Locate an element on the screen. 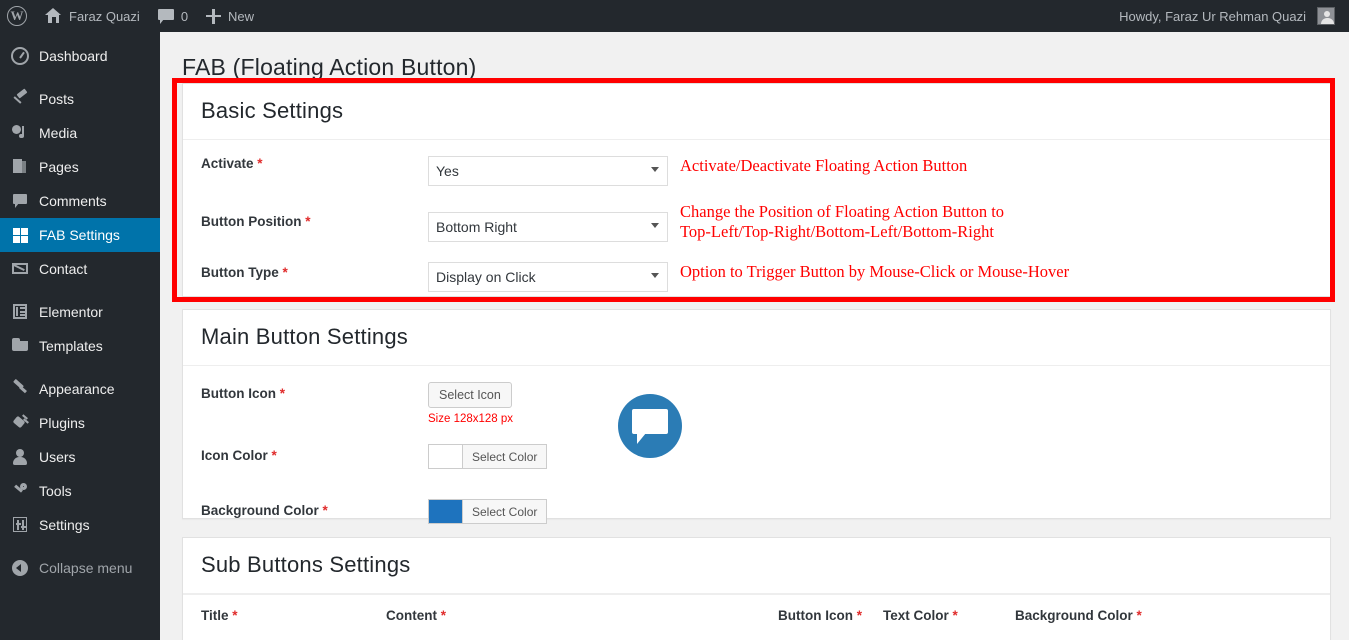  button-position-select-wrapper: Bottom Right is located at coordinates (548, 227).